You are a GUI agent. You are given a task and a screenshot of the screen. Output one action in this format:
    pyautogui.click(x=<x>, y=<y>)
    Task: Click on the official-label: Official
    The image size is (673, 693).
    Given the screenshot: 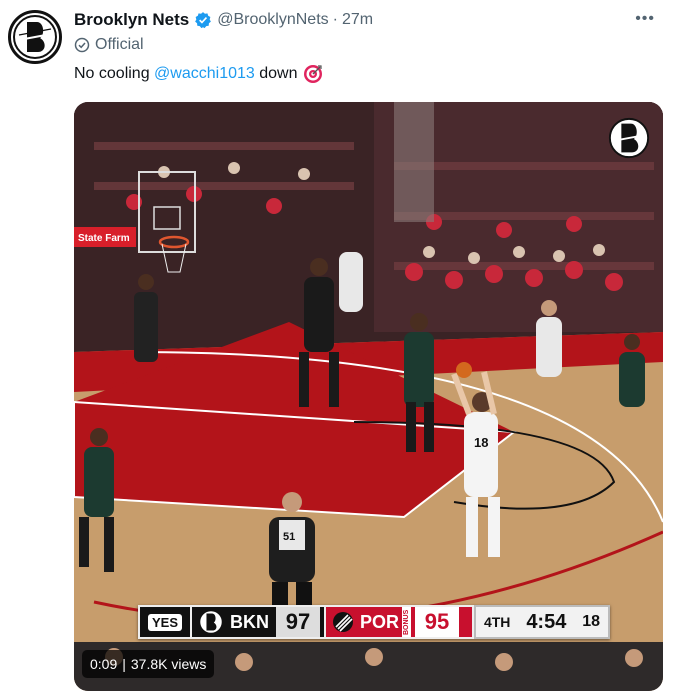 What is the action you would take?
    pyautogui.click(x=109, y=45)
    